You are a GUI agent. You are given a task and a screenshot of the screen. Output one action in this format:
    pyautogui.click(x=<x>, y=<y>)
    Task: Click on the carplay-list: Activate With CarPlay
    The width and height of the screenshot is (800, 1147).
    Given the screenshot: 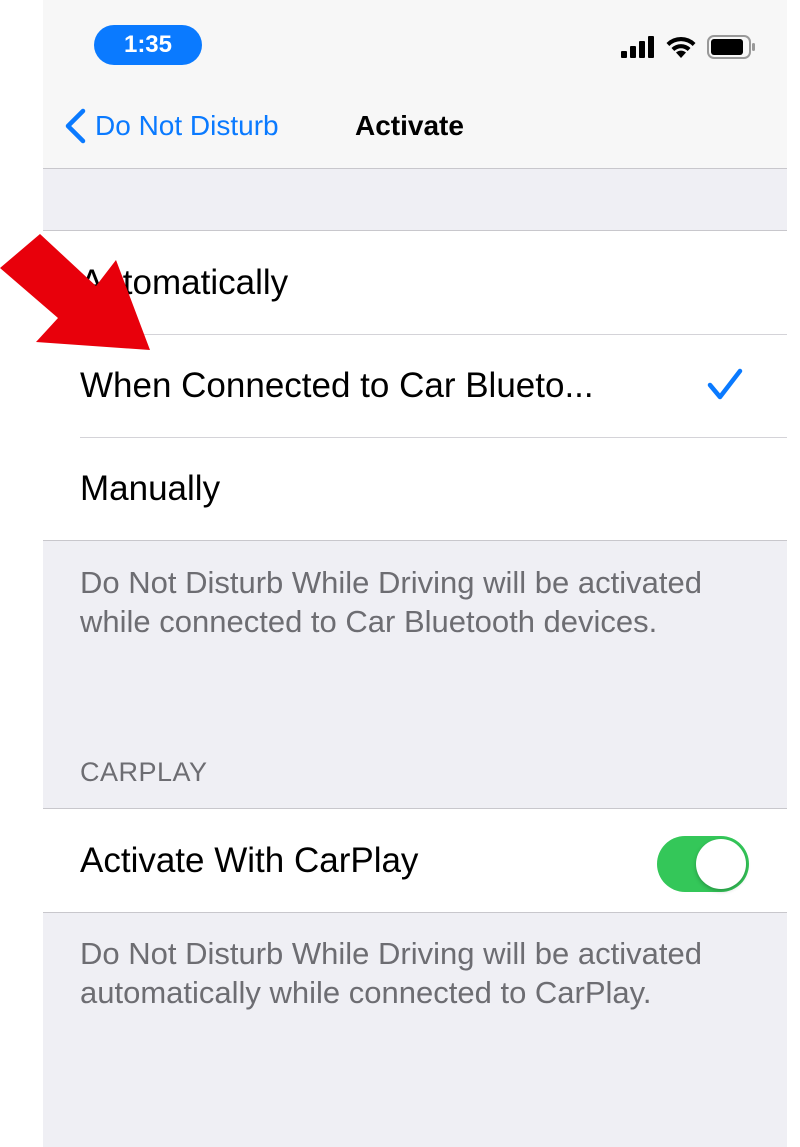 What is the action you would take?
    pyautogui.click(x=415, y=860)
    